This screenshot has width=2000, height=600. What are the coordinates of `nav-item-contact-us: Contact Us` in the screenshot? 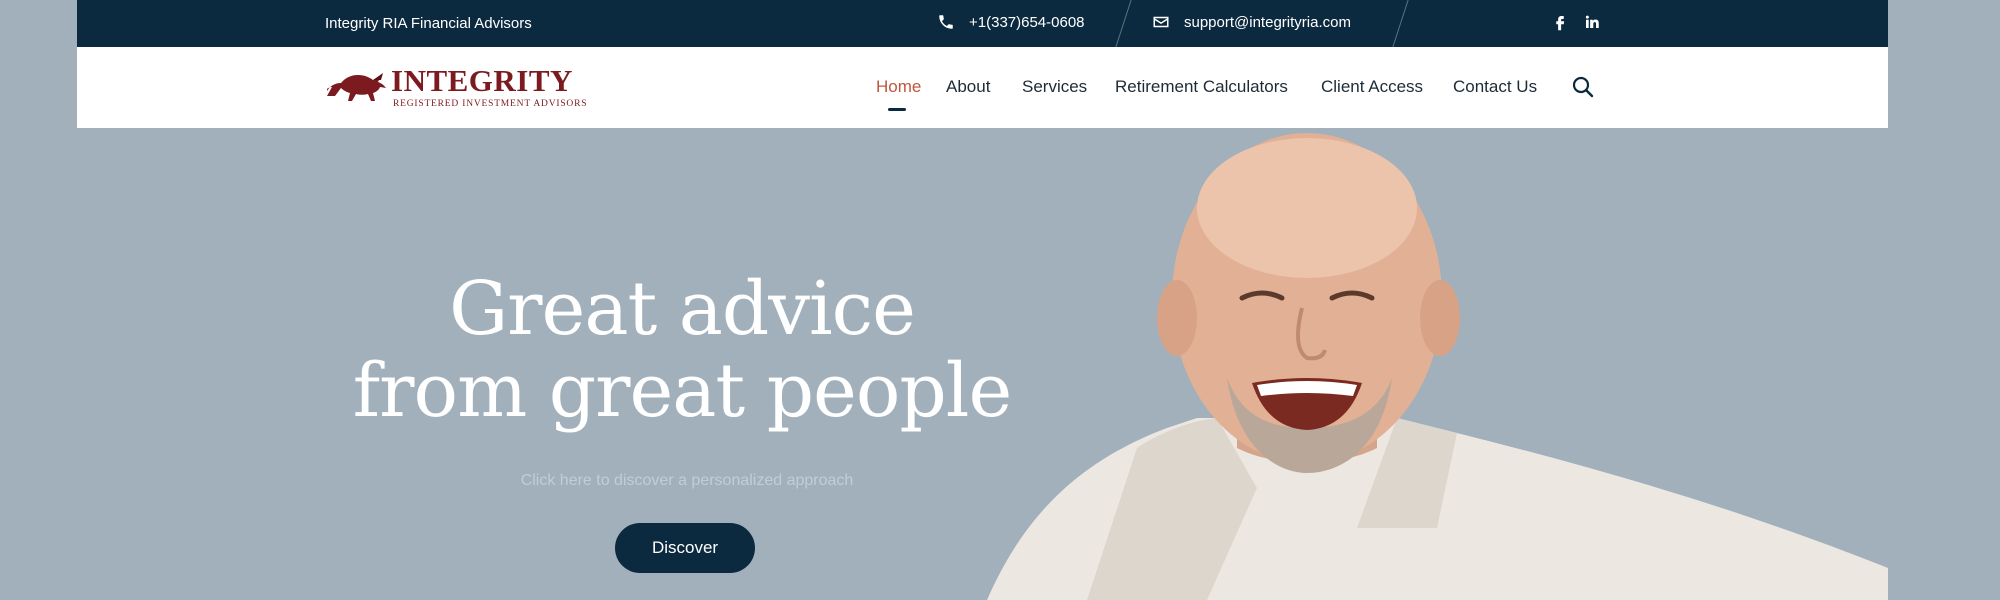 It's located at (1495, 87).